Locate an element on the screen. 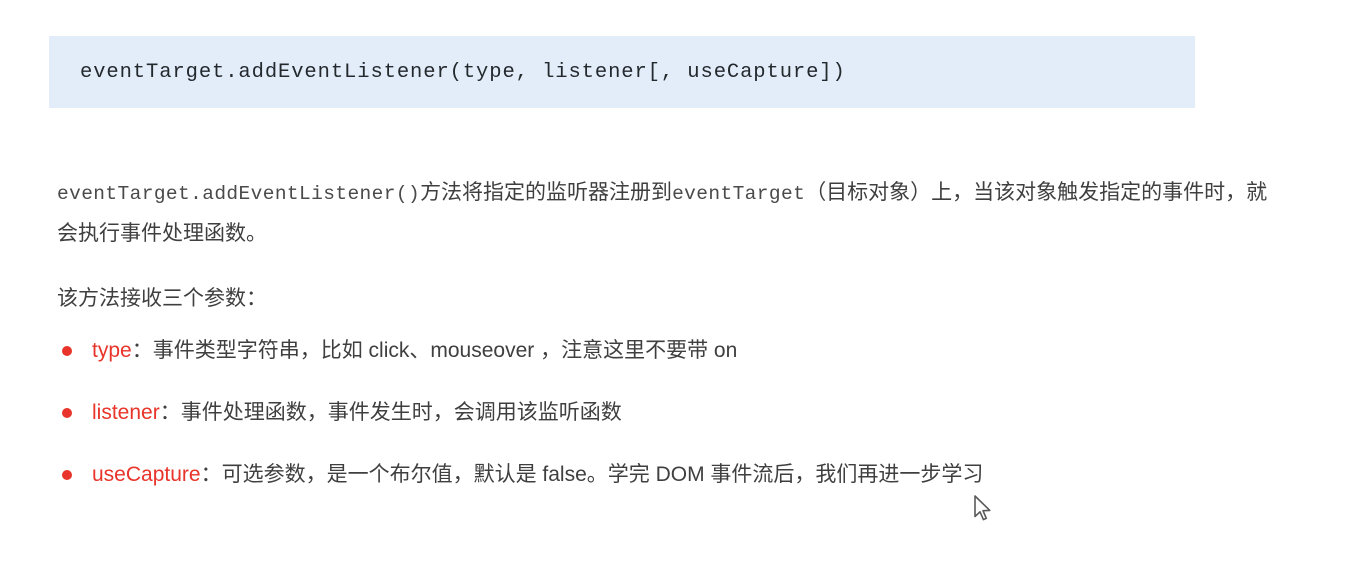 This screenshot has height=571, width=1366. inline-code-eventtarget: eventTarget is located at coordinates (739, 194).